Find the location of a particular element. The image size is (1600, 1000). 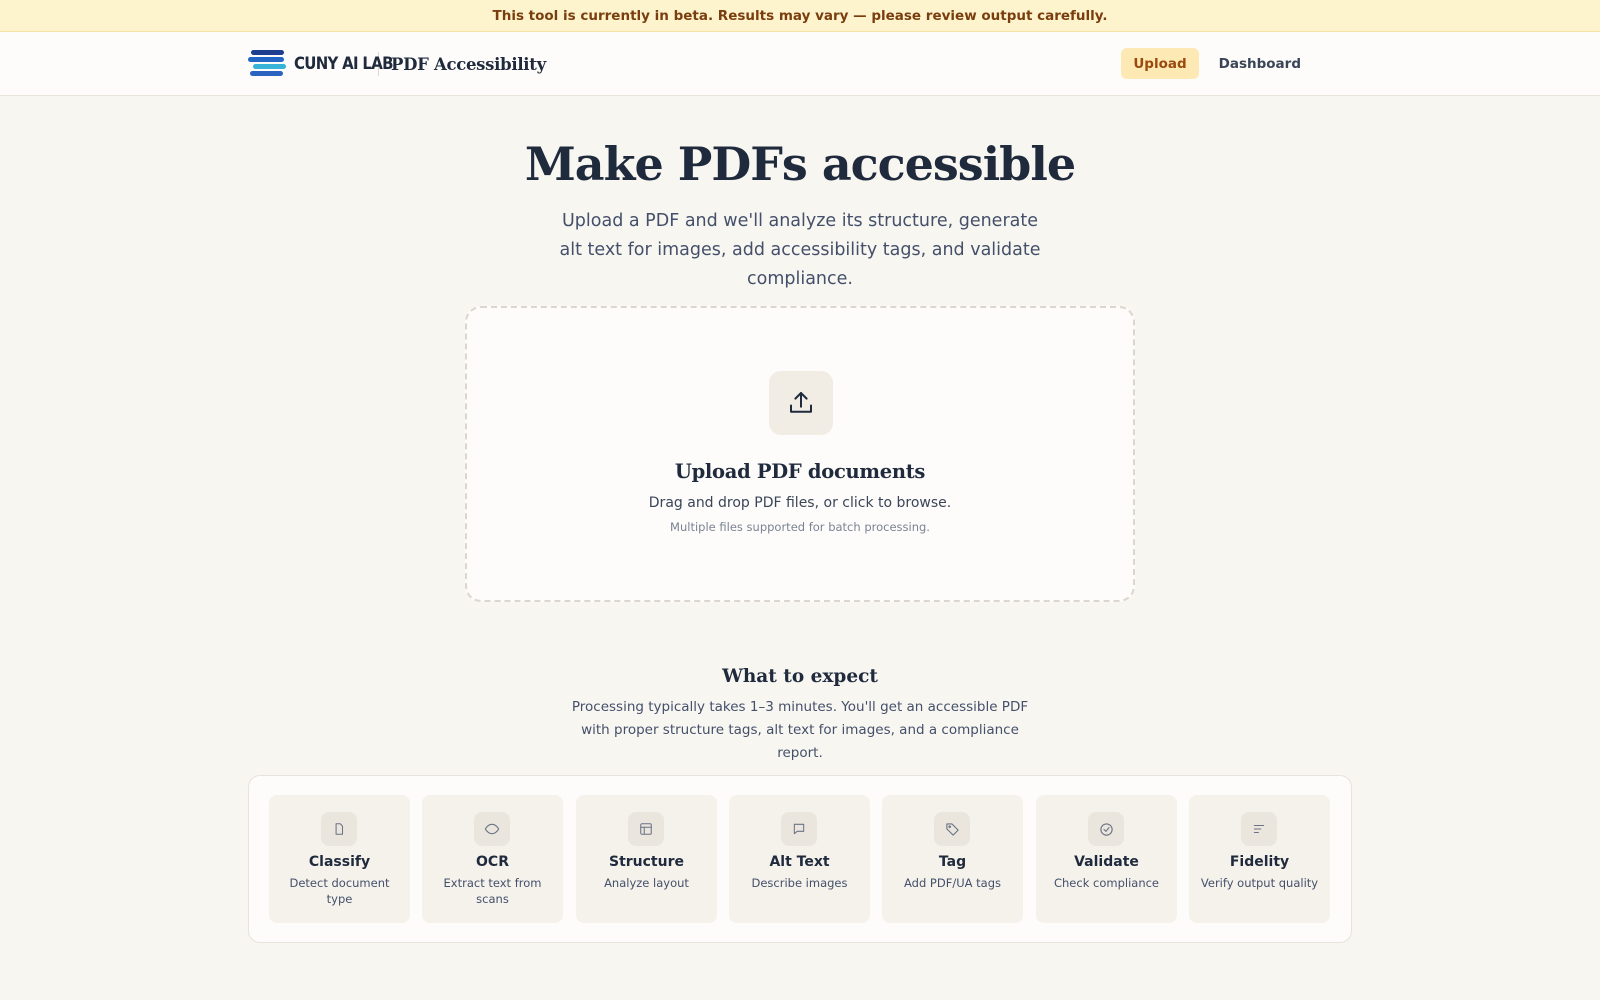

step-tag: Tag Add PDF/UA tags is located at coordinates (952, 859).